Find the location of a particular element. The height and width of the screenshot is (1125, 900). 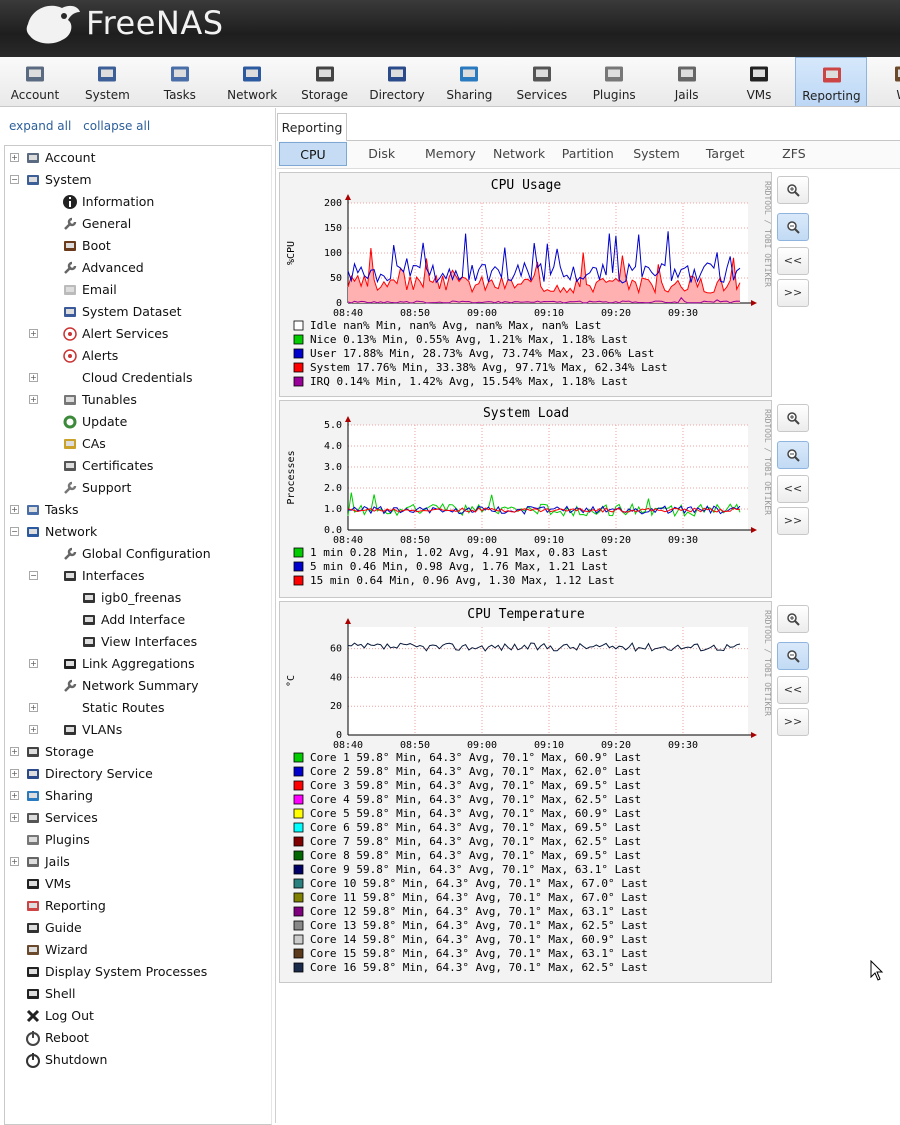

collapse-all-link: collapse all is located at coordinates (116, 126).